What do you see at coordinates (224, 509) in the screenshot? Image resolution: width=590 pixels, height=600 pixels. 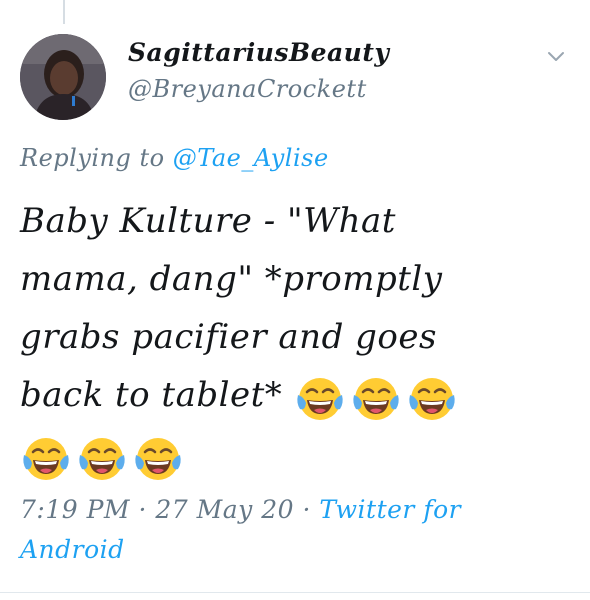 I see `tweet-date: 27 May 20` at bounding box center [224, 509].